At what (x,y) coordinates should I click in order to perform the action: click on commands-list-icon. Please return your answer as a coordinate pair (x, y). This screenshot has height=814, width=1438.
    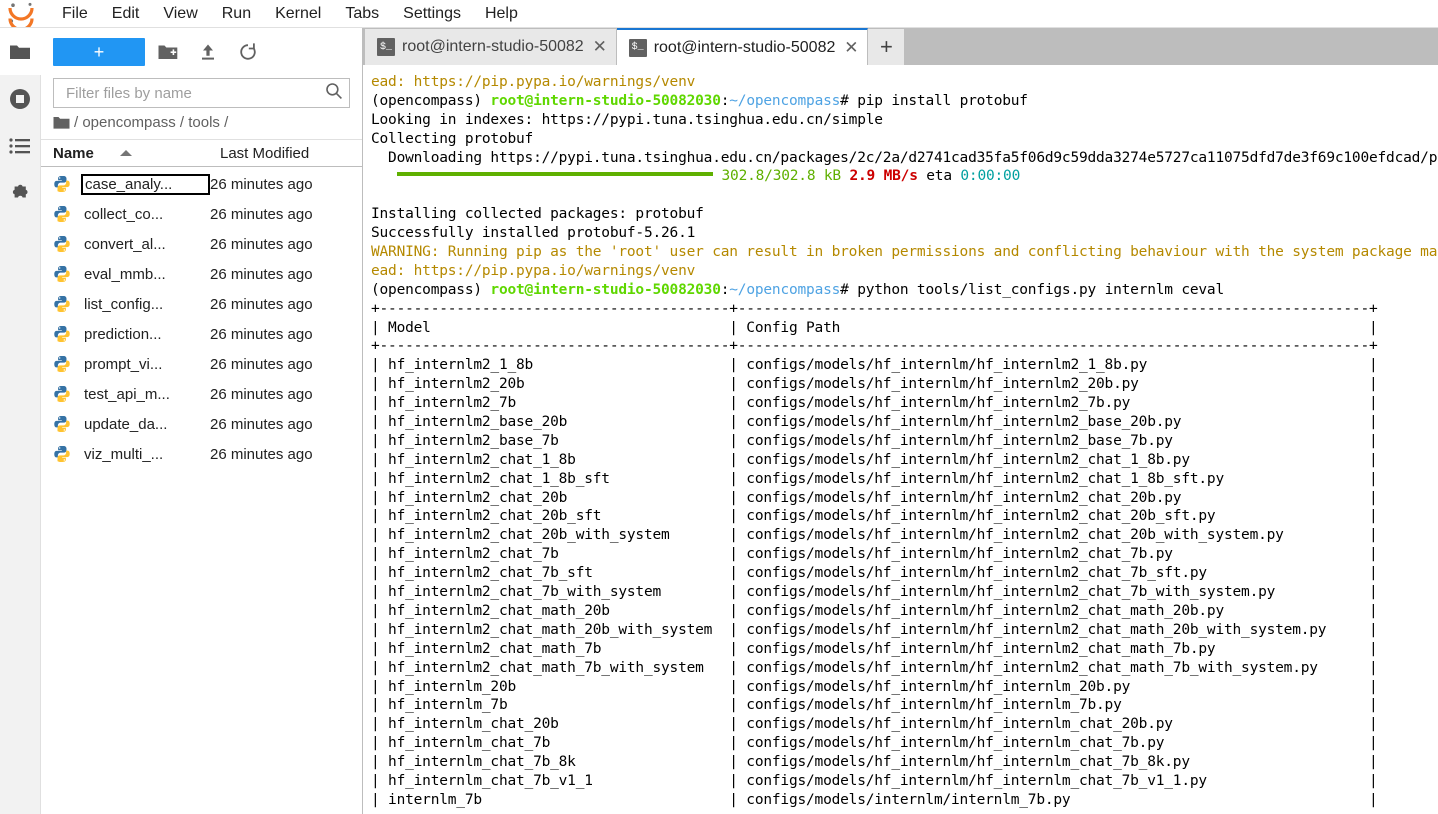
    Looking at the image, I should click on (20, 146).